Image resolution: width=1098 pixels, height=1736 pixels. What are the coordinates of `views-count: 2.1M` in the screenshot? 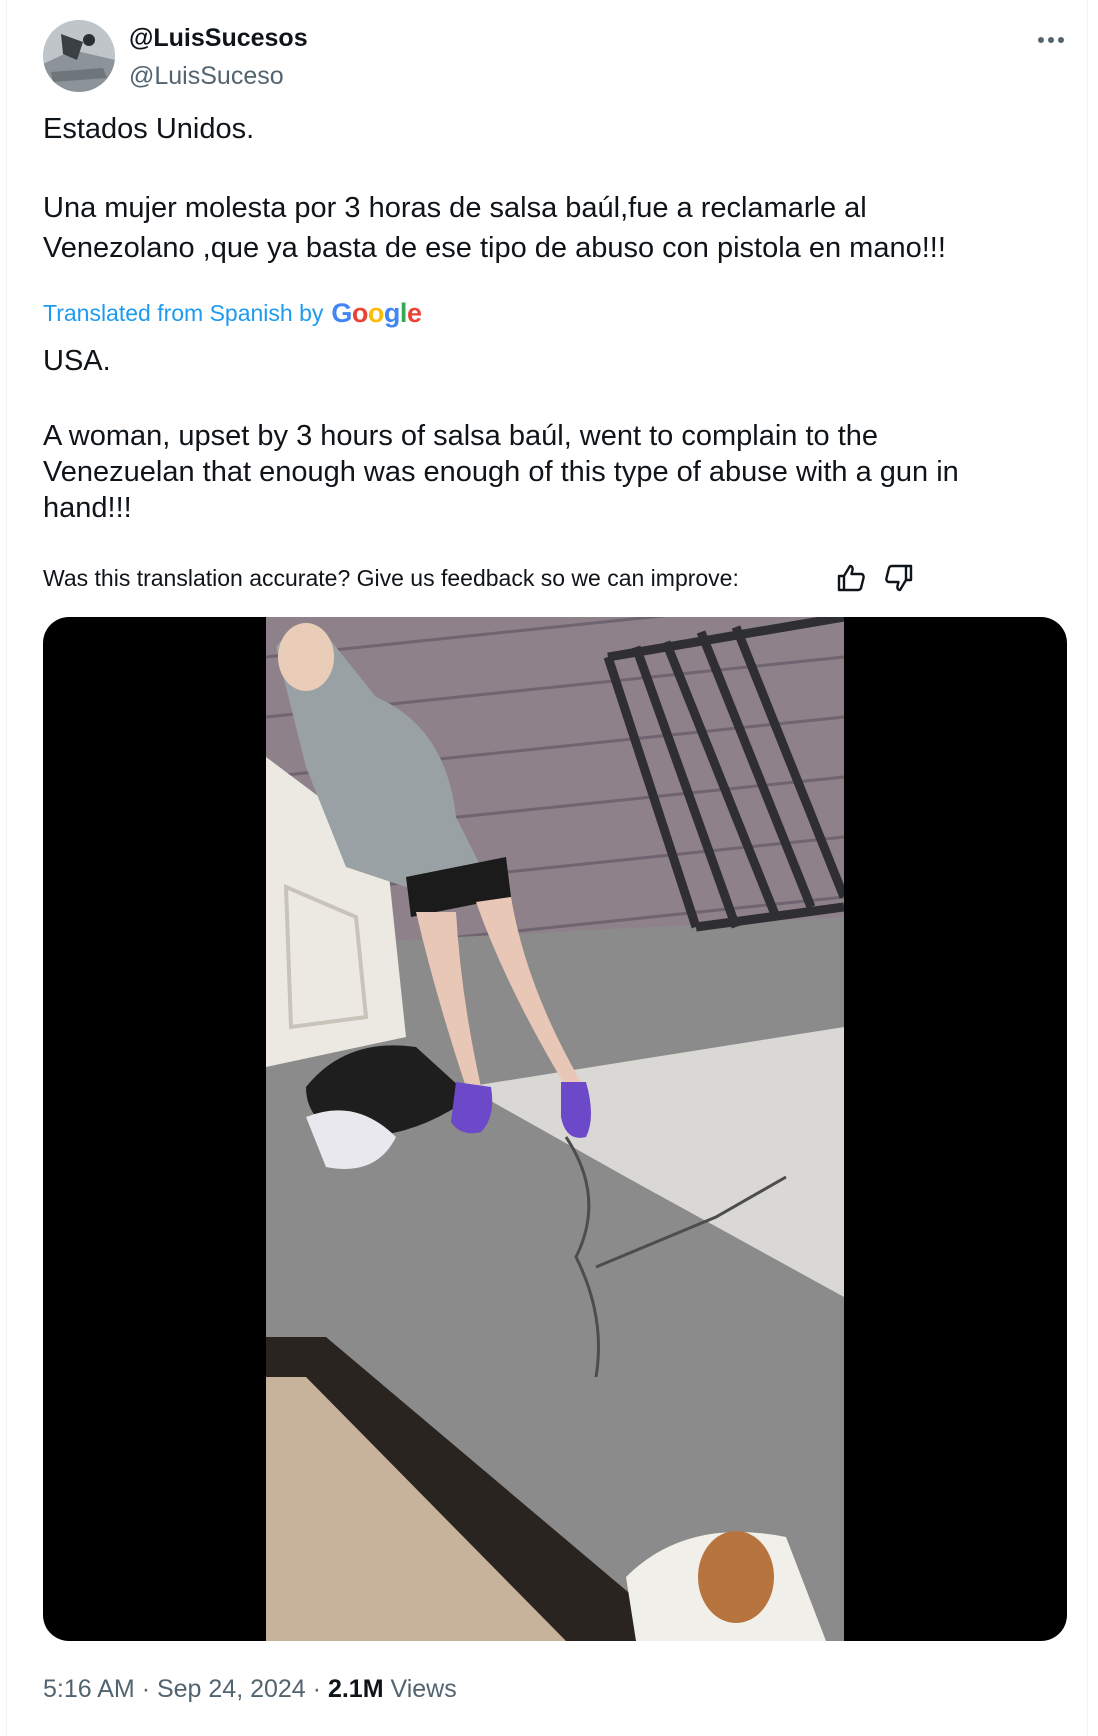 It's located at (355, 1689).